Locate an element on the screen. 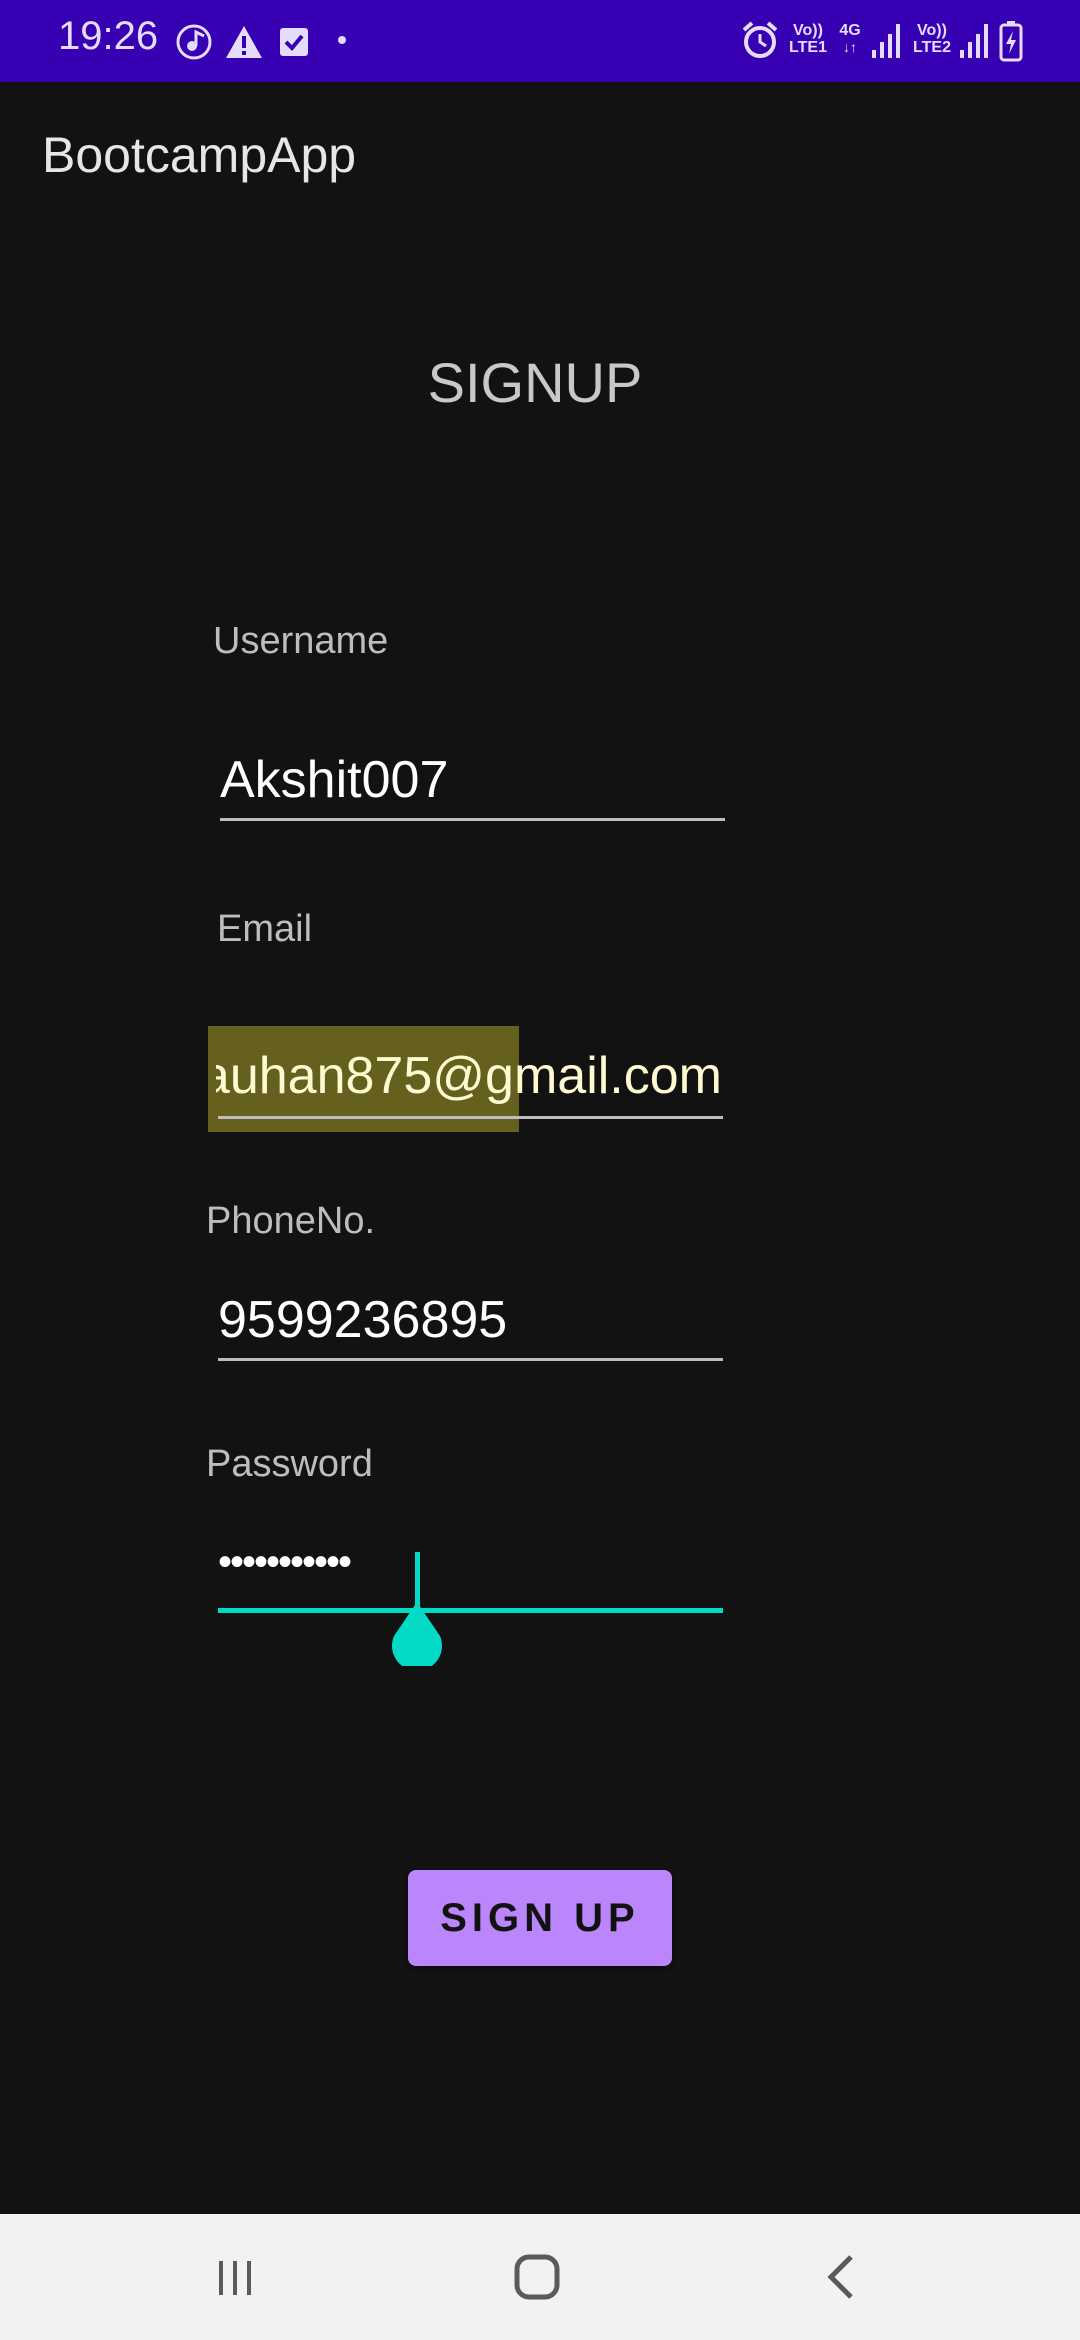  password-underline is located at coordinates (470, 1610).